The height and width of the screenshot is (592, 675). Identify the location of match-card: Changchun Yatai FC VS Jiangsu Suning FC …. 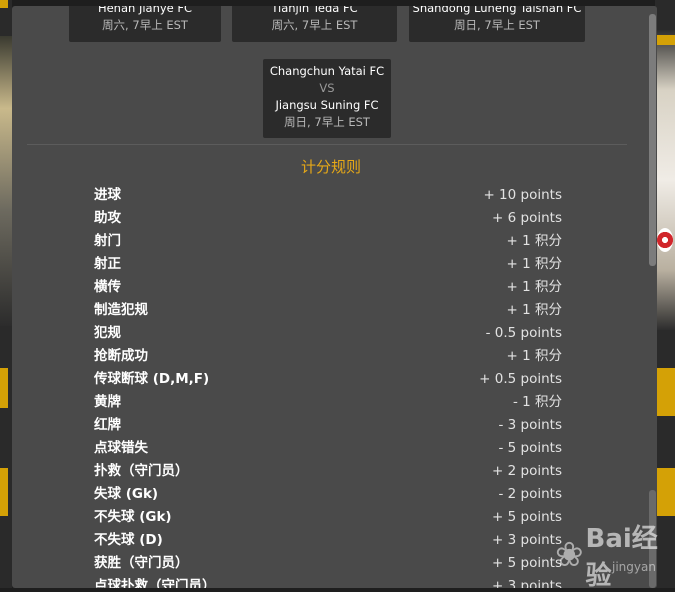
(327, 98).